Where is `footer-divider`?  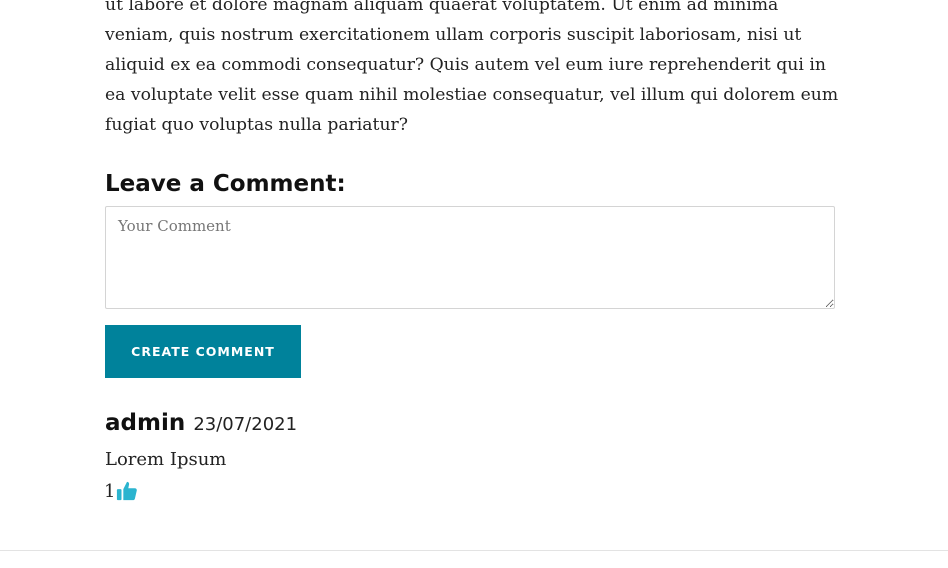 footer-divider is located at coordinates (474, 550).